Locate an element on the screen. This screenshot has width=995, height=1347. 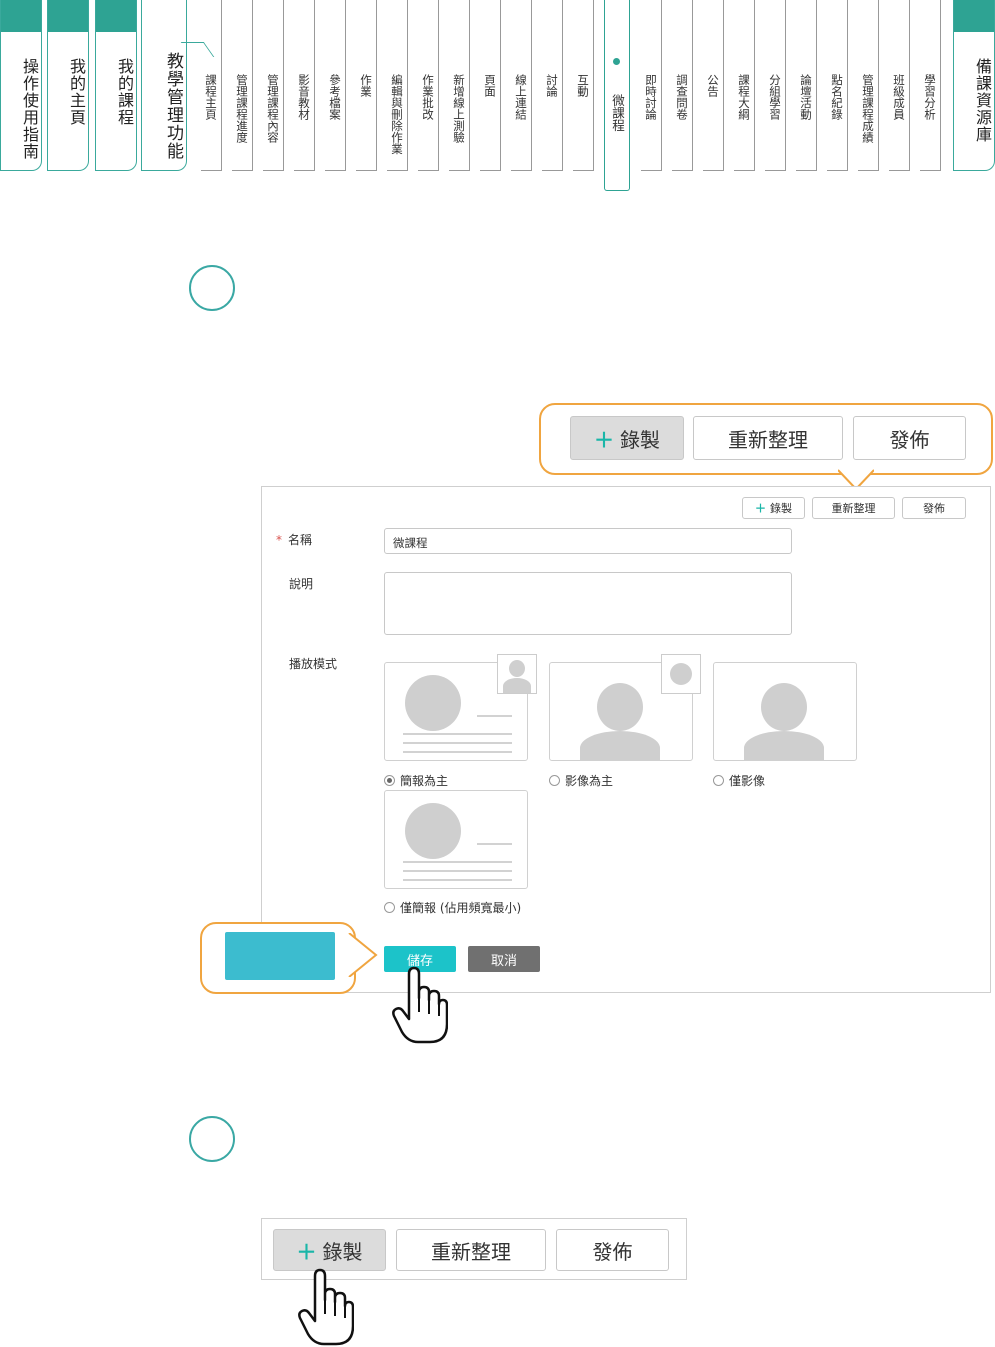
sub-tab-1: 管理課程進度 is located at coordinates (242, 85).